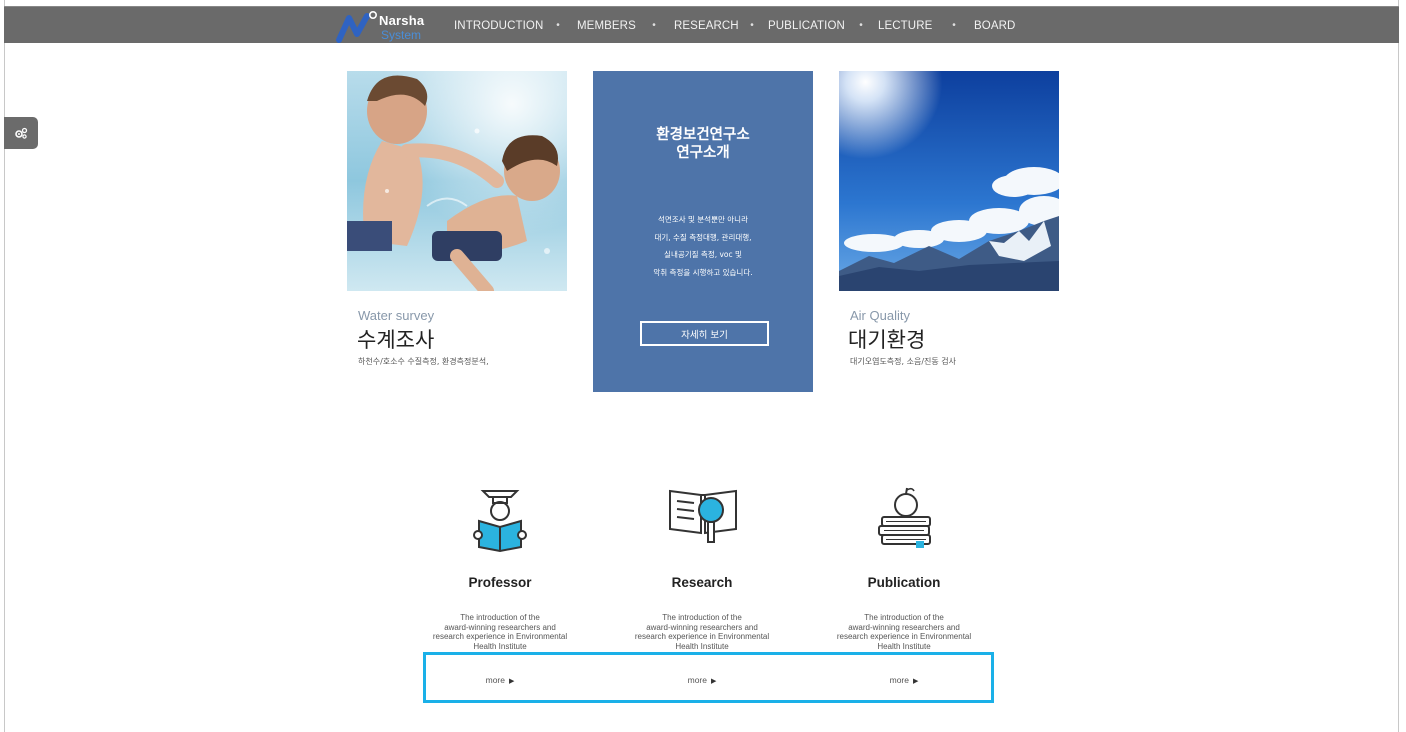 This screenshot has height=732, width=1406. Describe the element at coordinates (606, 26) in the screenshot. I see `nav-item-members: MEMBERS` at that location.